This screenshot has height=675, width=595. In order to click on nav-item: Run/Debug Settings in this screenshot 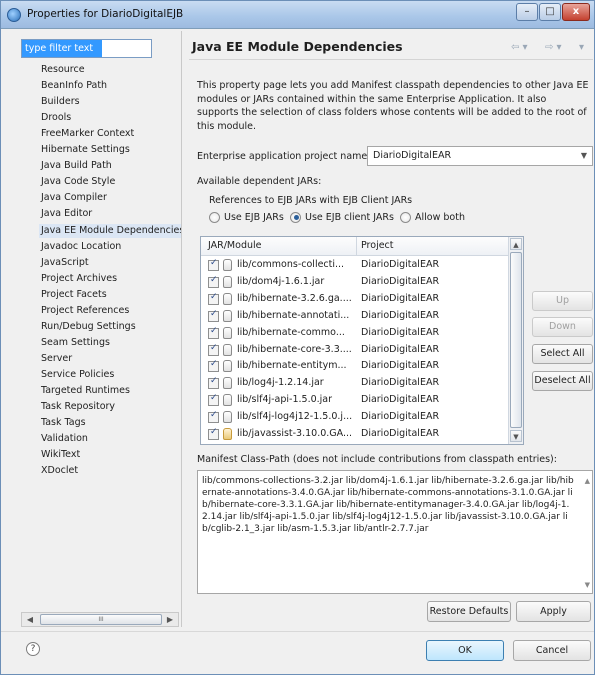, I will do `click(88, 327)`.